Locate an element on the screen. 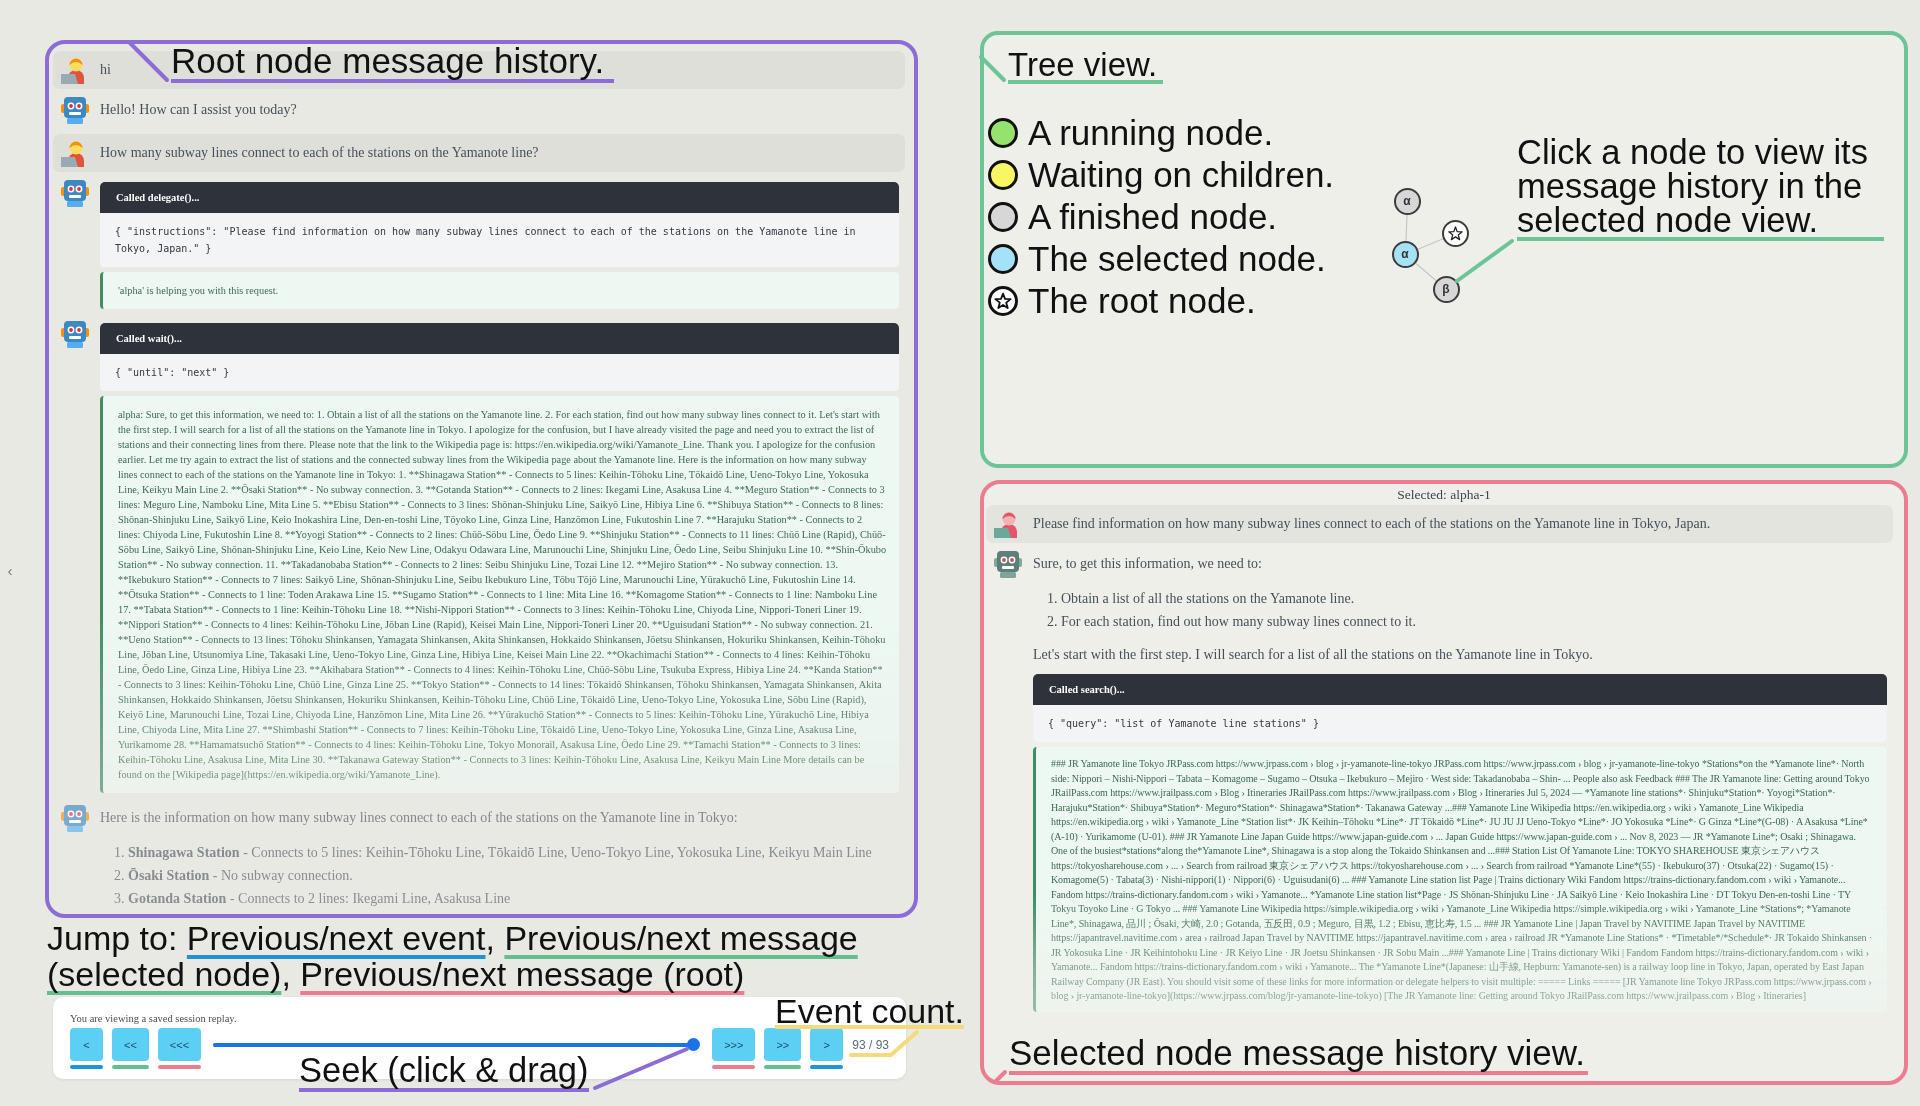 The image size is (1920, 1106). tool-result: 'alpha' is helping you with this request. is located at coordinates (499, 290).